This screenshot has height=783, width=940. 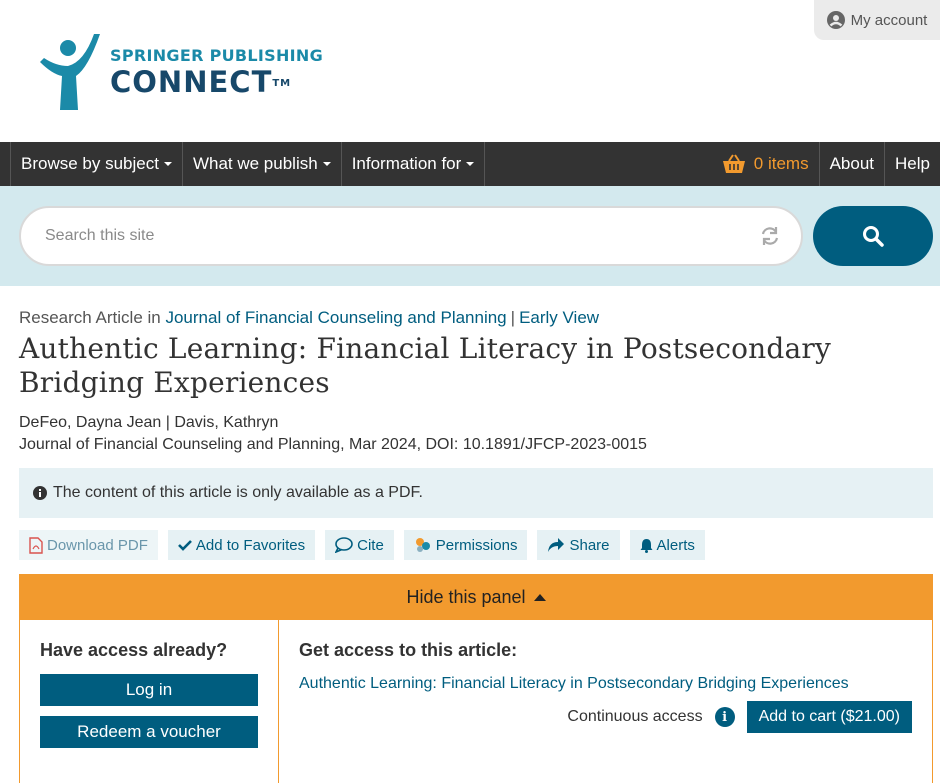 I want to click on share-arrow-icon, so click(x=556, y=545).